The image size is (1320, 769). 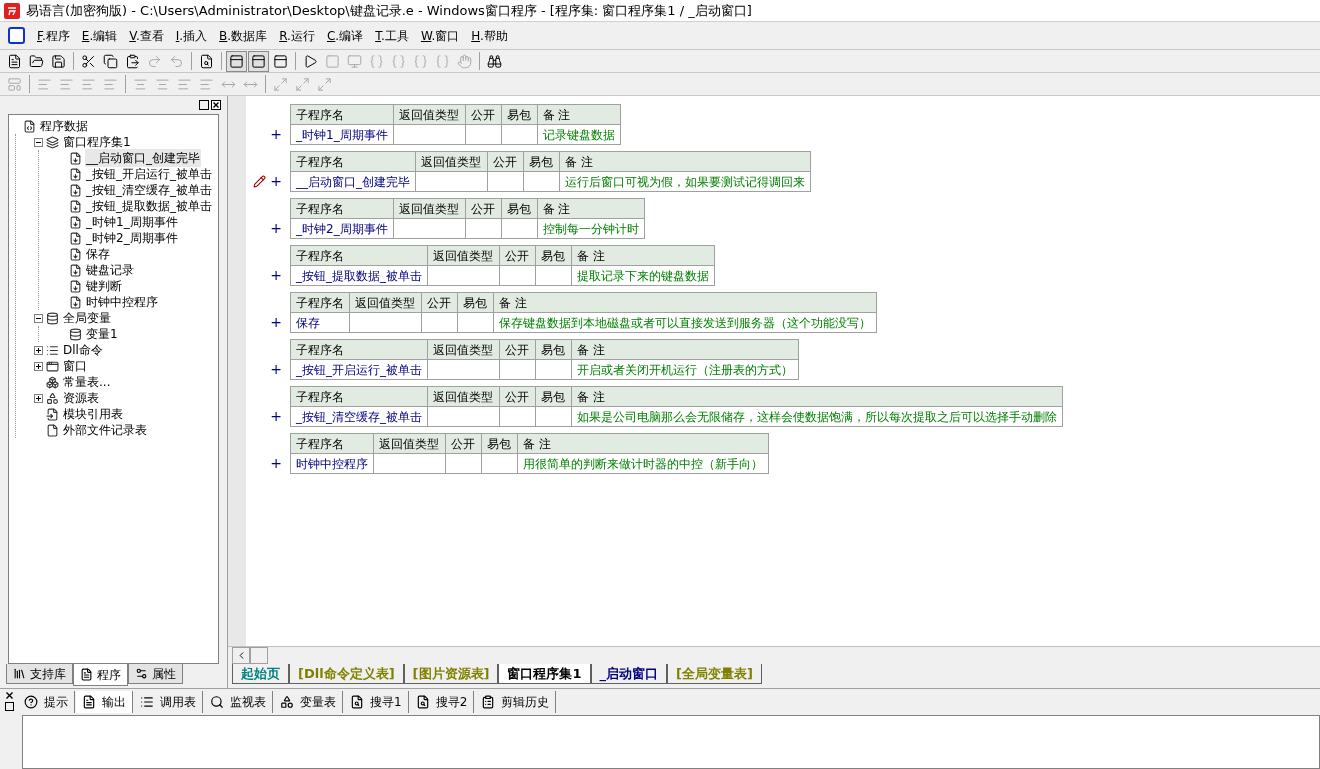 What do you see at coordinates (320, 322) in the screenshot?
I see `subroutine-name-cell: 保存` at bounding box center [320, 322].